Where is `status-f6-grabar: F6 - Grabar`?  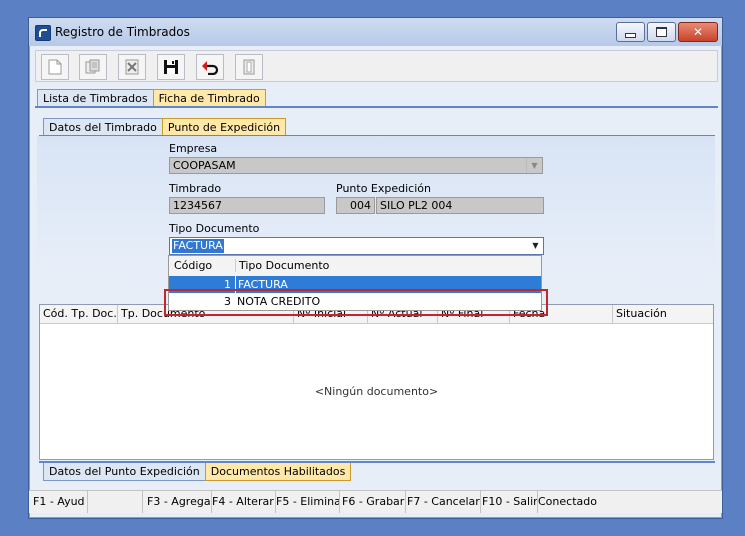
status-f6-grabar: F6 - Grabar is located at coordinates (372, 502).